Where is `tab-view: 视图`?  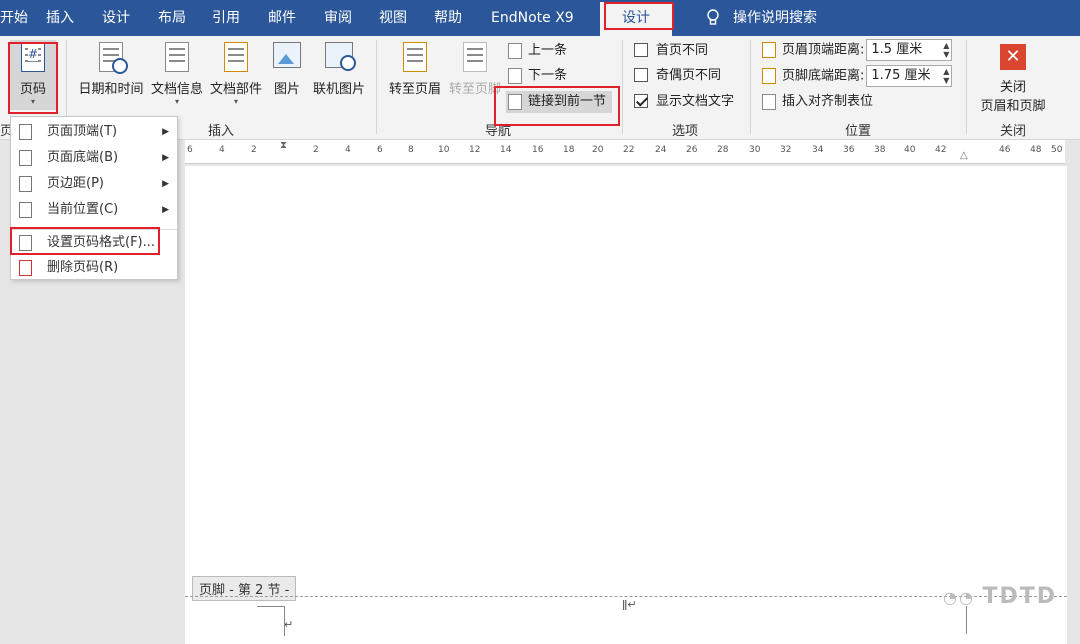 tab-view: 视图 is located at coordinates (393, 18).